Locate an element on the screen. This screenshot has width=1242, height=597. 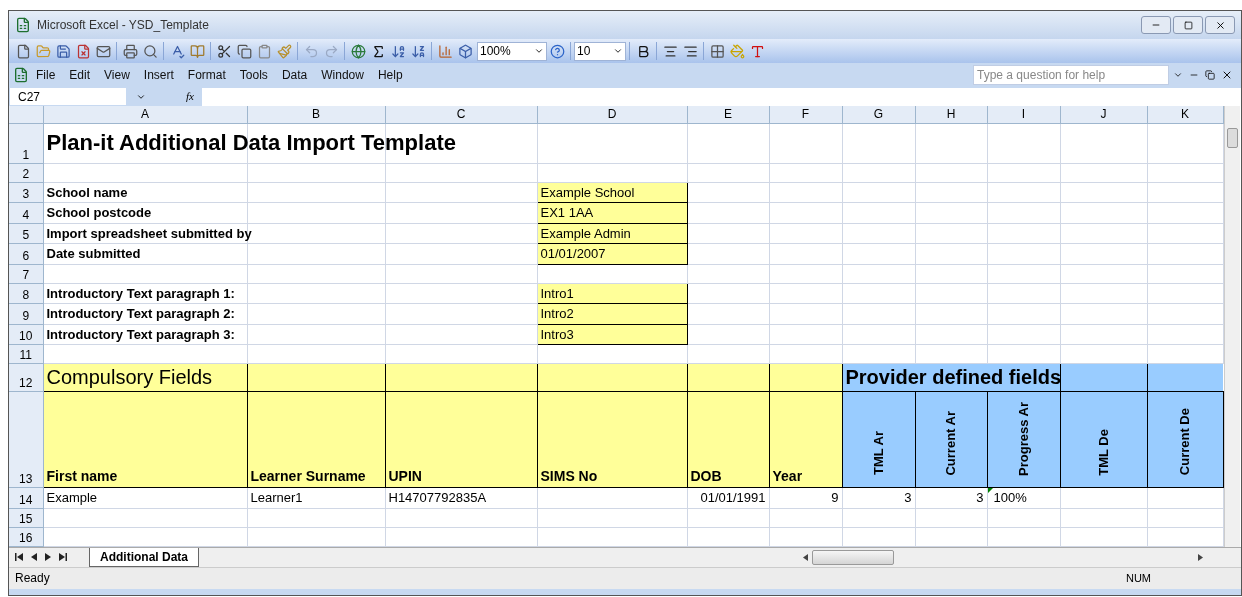
column-header: I is located at coordinates (1023, 114).